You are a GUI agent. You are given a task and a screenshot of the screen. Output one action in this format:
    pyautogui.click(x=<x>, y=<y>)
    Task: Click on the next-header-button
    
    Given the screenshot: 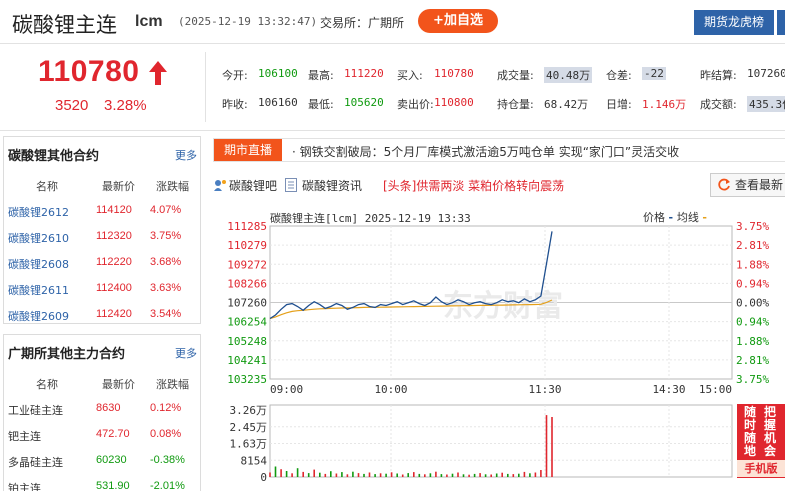 What is the action you would take?
    pyautogui.click(x=781, y=22)
    